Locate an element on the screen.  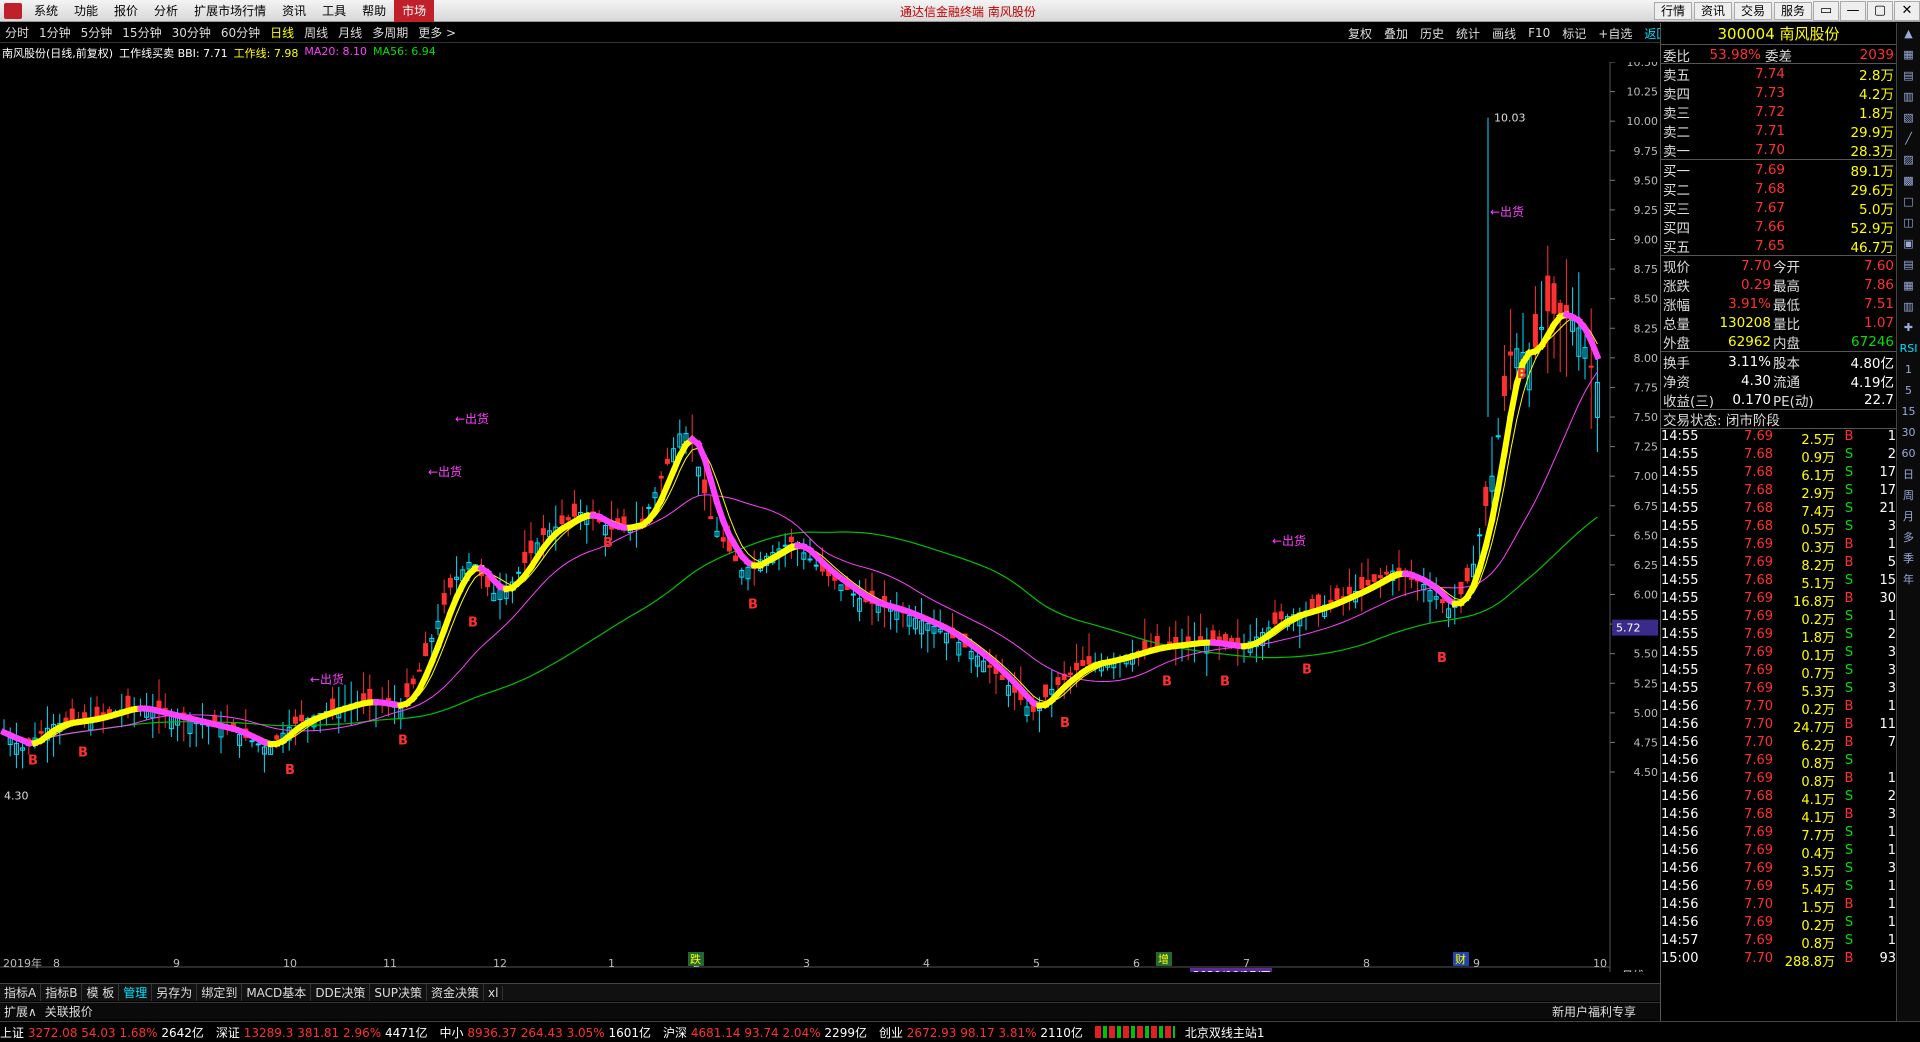
period-9: 多周期 is located at coordinates (390, 32).